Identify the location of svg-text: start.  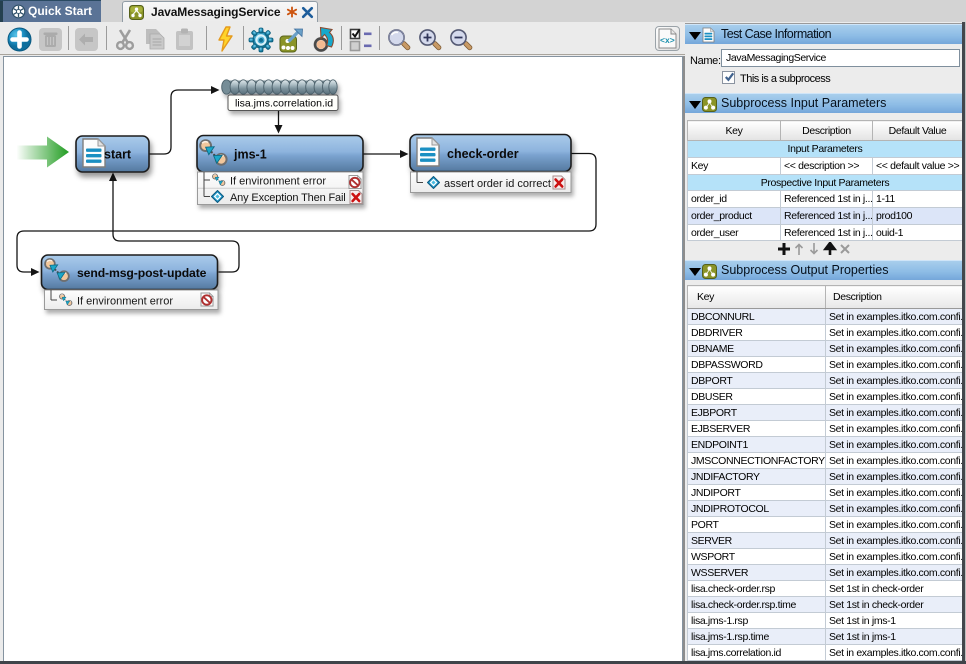
(118, 155).